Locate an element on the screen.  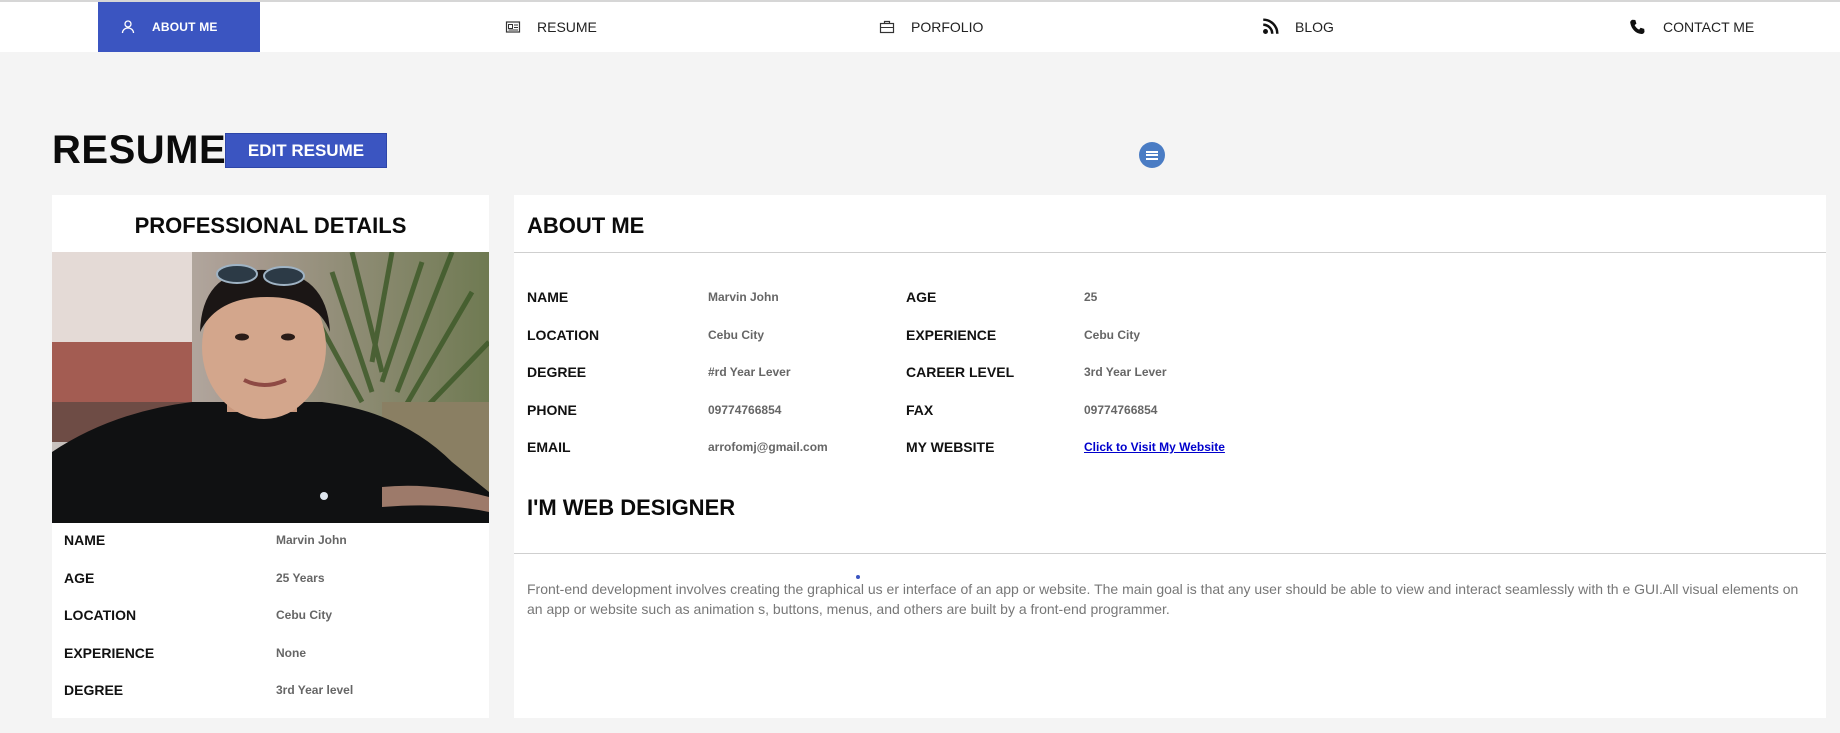
info-label: LOCATION is located at coordinates (563, 335).